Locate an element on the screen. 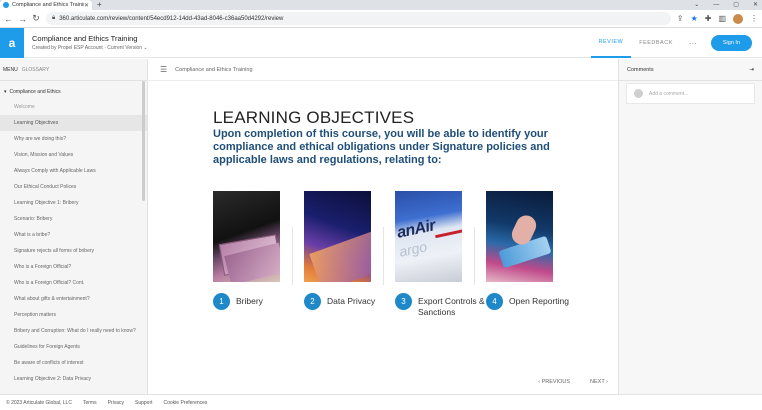  lesson-item: What is a bribe? is located at coordinates (73, 235).